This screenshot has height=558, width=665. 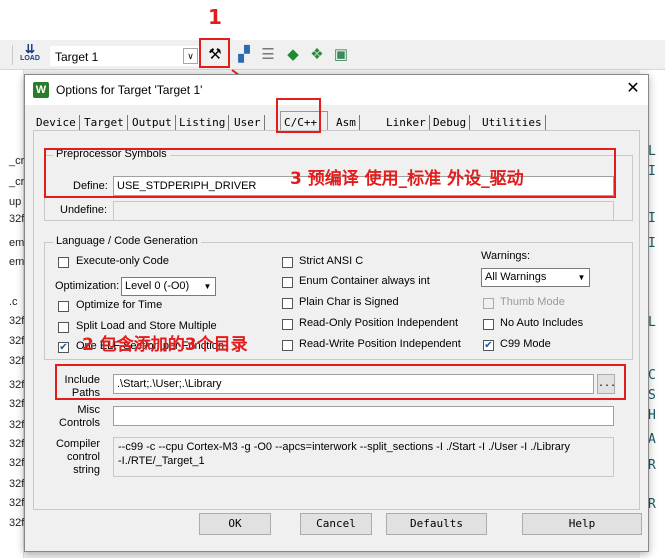 I want to click on editor-text-fragment: A, so click(x=652, y=439).